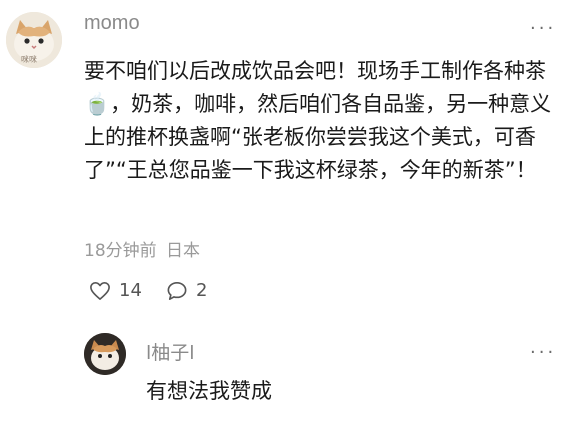  Describe the element at coordinates (209, 391) in the screenshot. I see `reply-text: 有想法我赞成` at that location.